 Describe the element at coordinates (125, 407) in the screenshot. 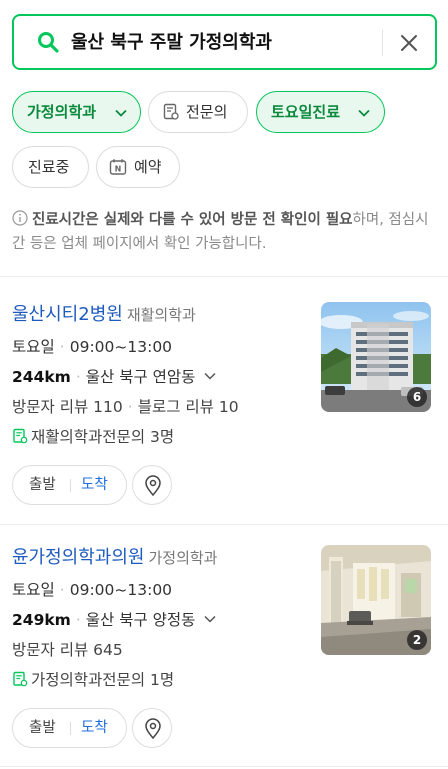

I see `review-row: 방문자 리뷰 110 · 블로그 리뷰 10` at that location.